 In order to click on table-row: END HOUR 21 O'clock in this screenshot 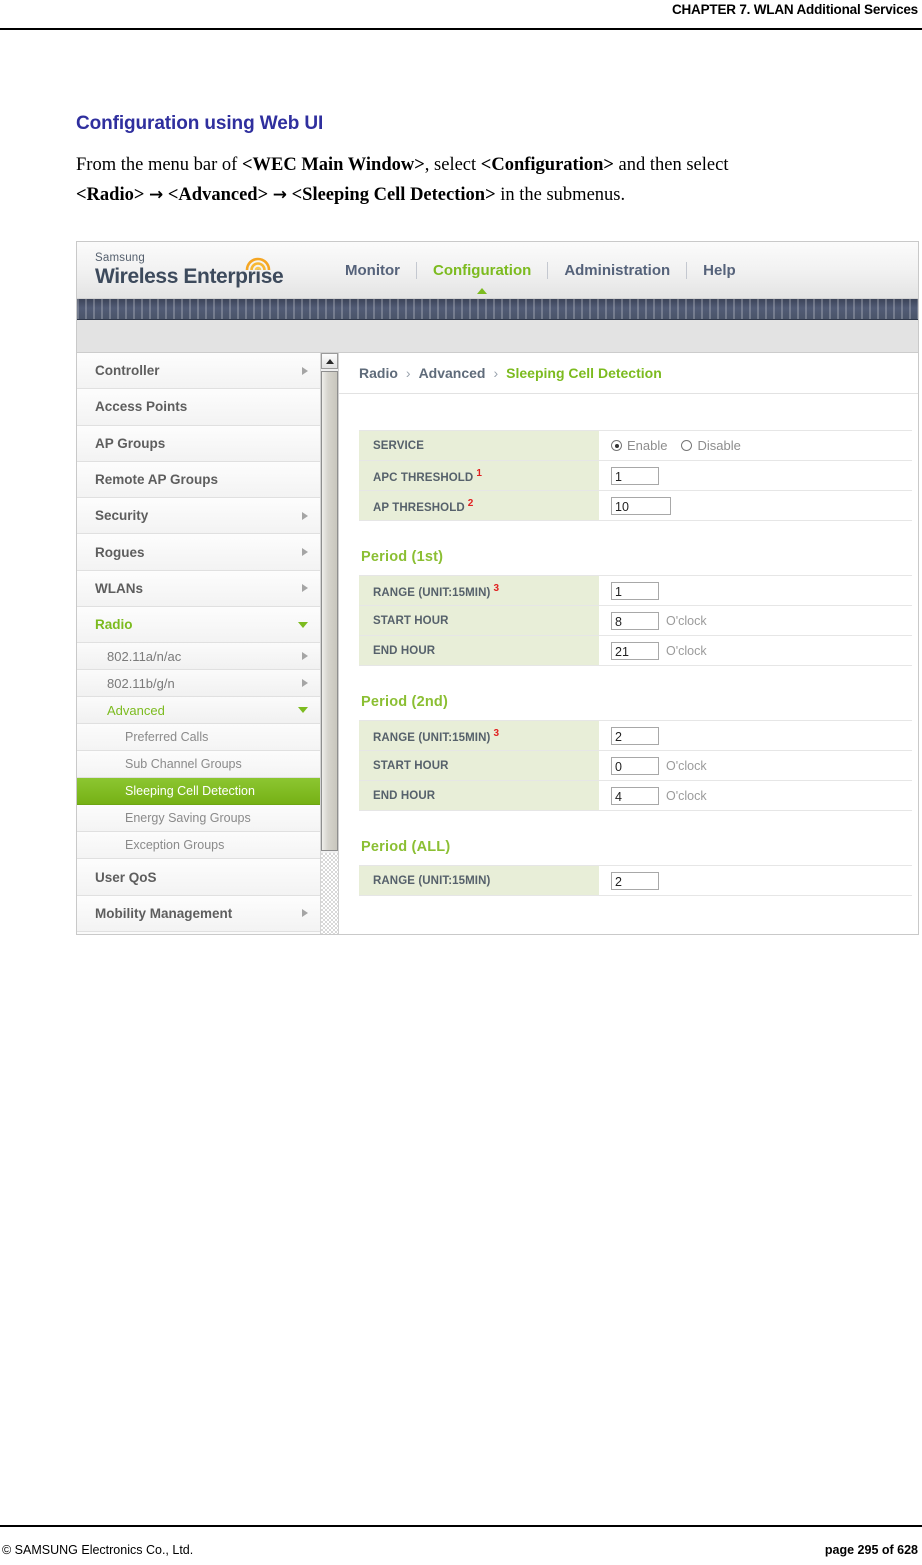, I will do `click(635, 650)`.